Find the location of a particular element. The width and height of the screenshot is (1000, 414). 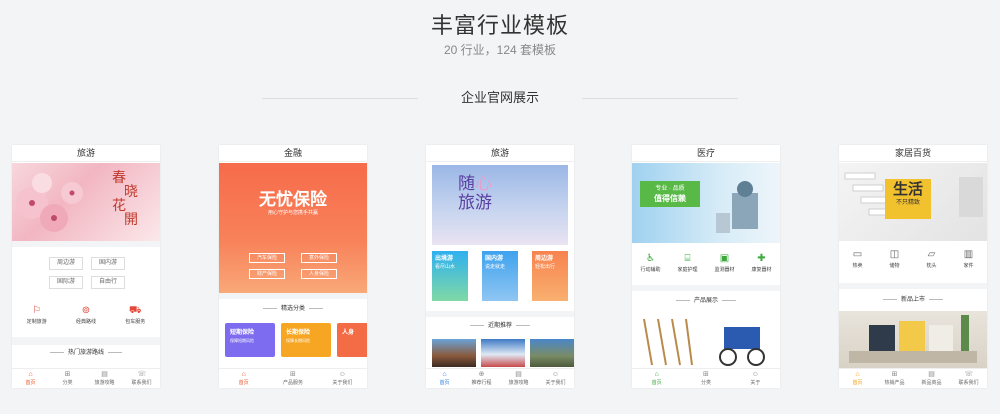

service-icon-row: ⚐ 定制旅游 ⊚ 经典路线 ⛟ 包车服务 is located at coordinates (86, 315).